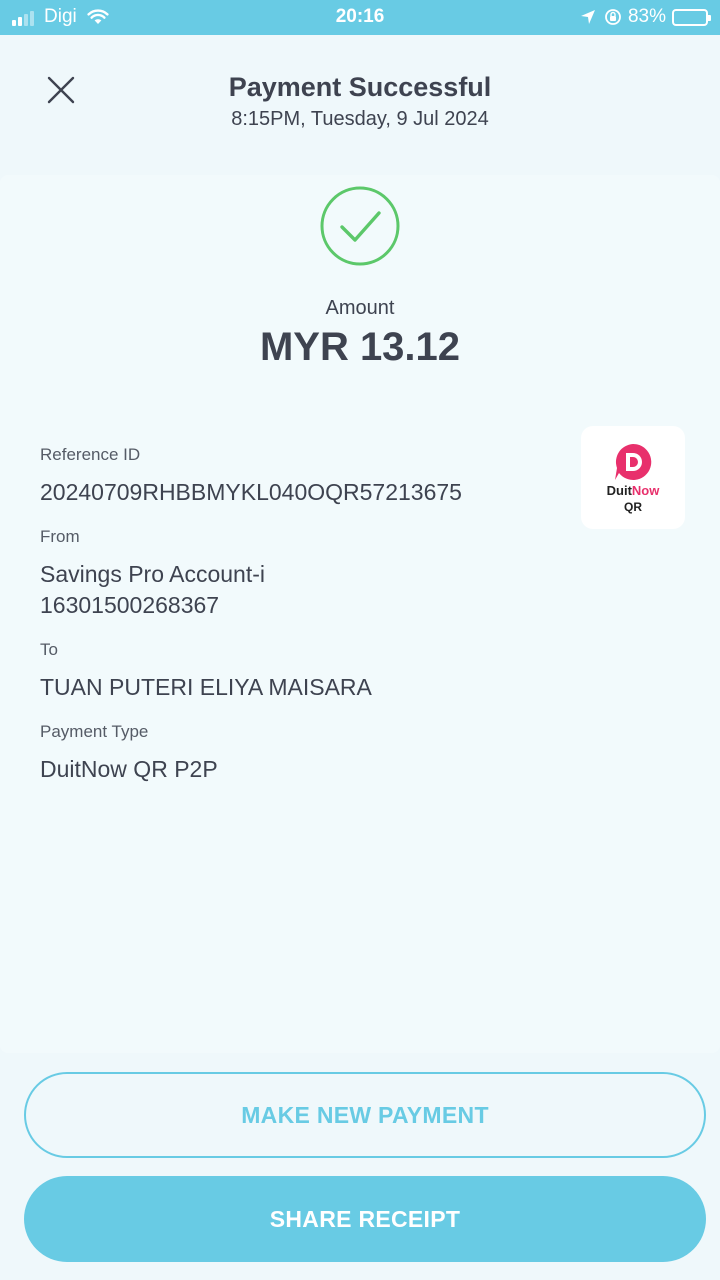 This screenshot has height=1280, width=720. What do you see at coordinates (360, 347) in the screenshot?
I see `amount-value: MYR 13.12` at bounding box center [360, 347].